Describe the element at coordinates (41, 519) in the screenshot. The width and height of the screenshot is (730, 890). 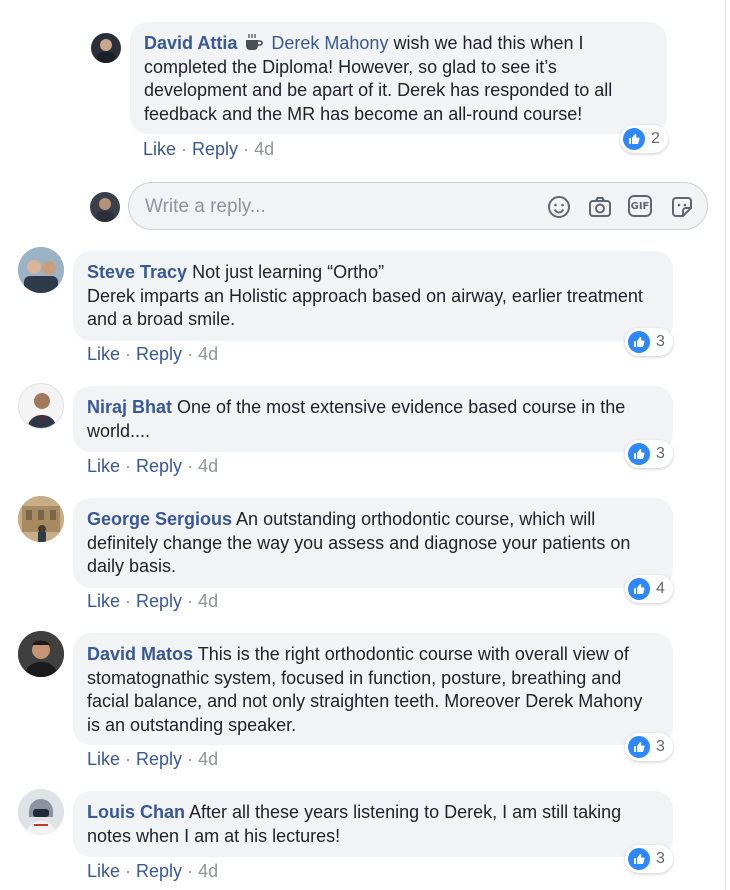
I see `avatar-george-sergious` at that location.